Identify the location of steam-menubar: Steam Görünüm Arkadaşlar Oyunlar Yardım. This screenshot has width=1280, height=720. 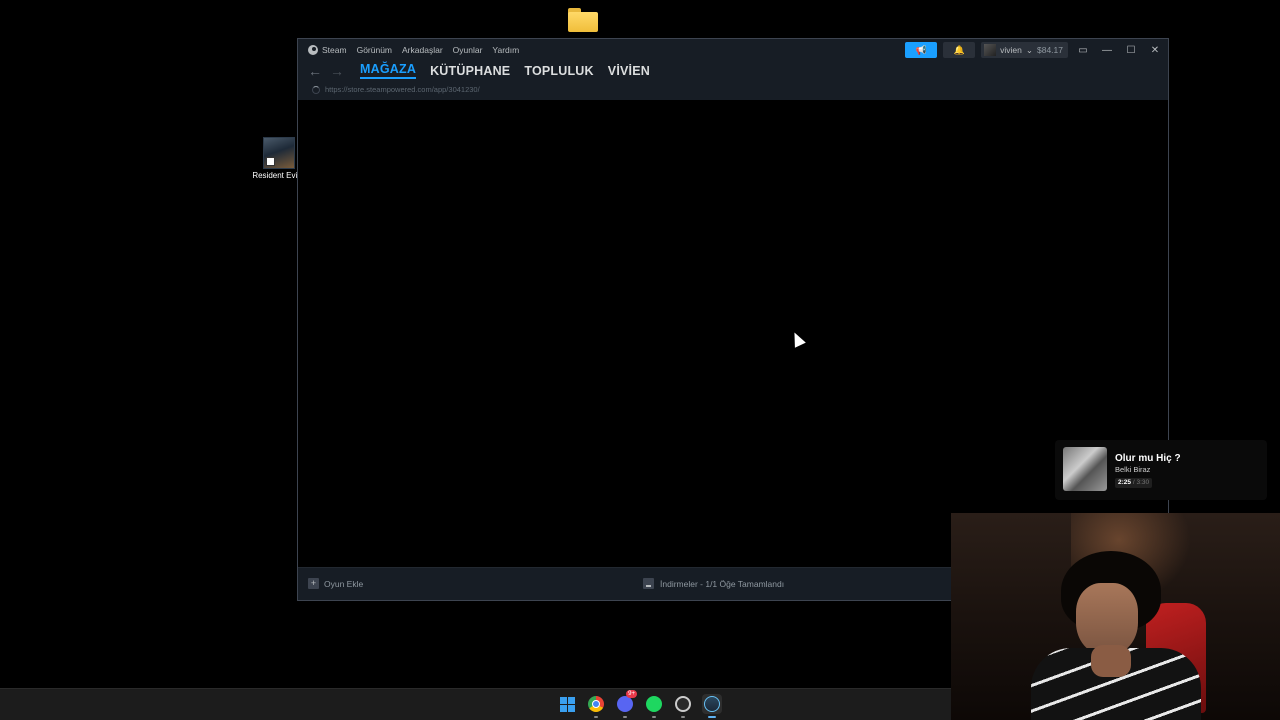
(418, 50).